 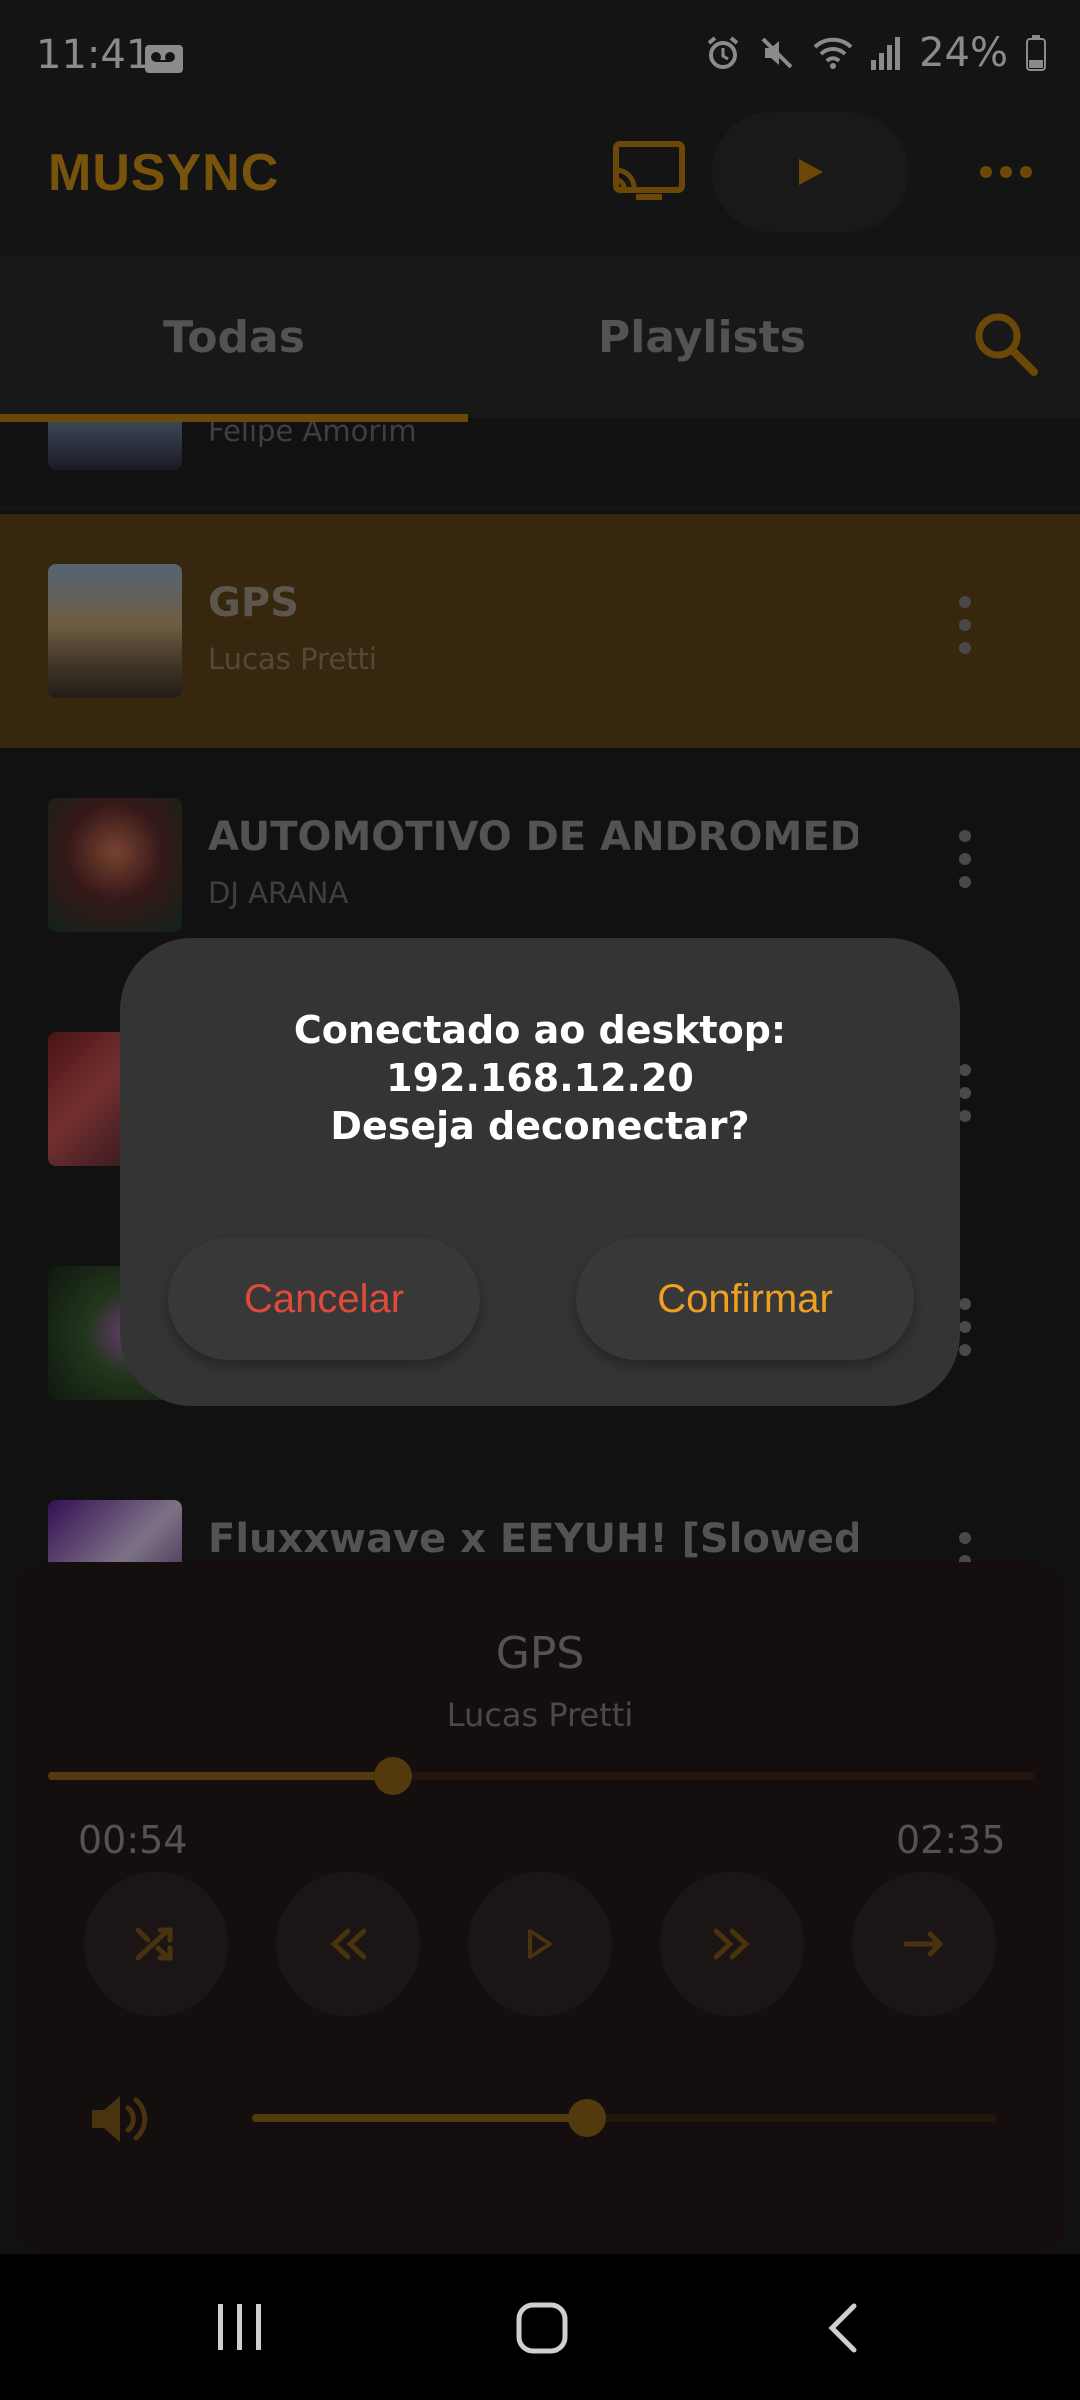 What do you see at coordinates (540, 1030) in the screenshot?
I see `dialog-line-connected: Conectado ao desktop:` at bounding box center [540, 1030].